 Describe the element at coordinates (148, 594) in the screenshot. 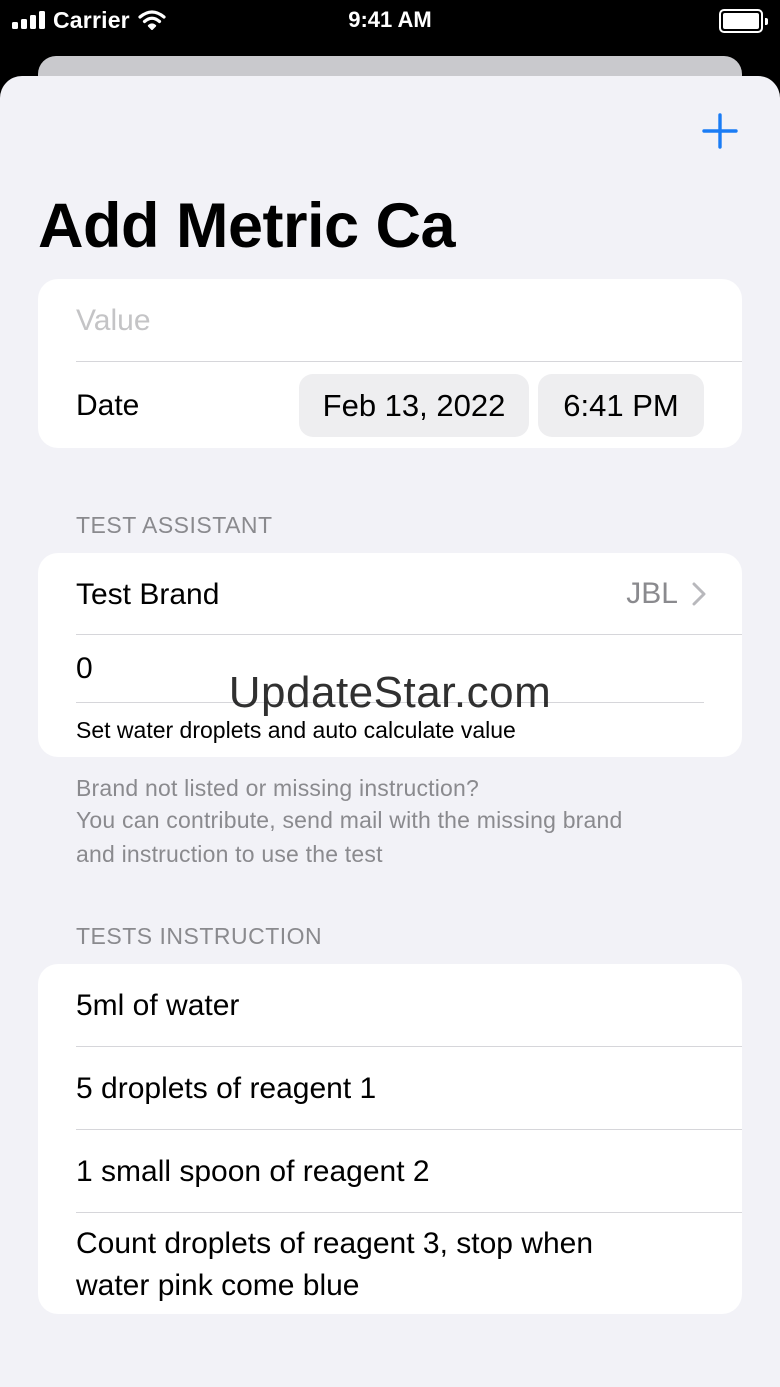

I see `test-brand-label: Test Brand` at that location.